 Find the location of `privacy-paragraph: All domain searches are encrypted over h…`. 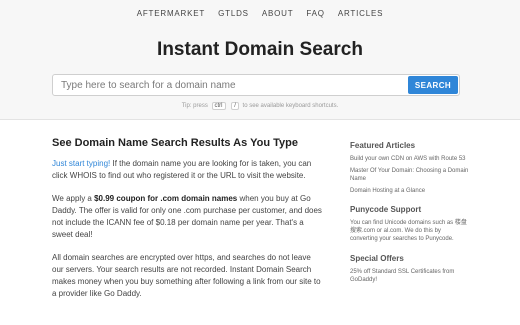

privacy-paragraph: All domain searches are encrypted over h… is located at coordinates (186, 275).